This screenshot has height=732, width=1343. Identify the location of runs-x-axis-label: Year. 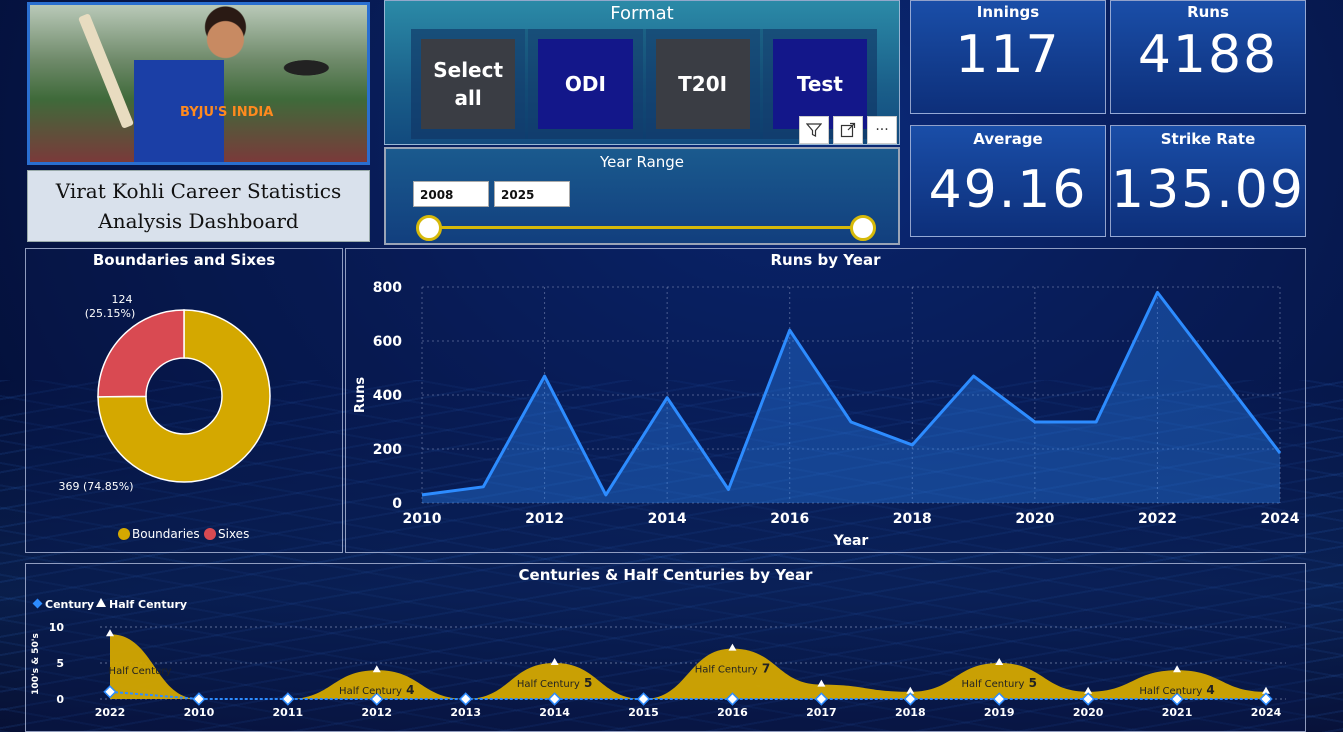
(851, 541).